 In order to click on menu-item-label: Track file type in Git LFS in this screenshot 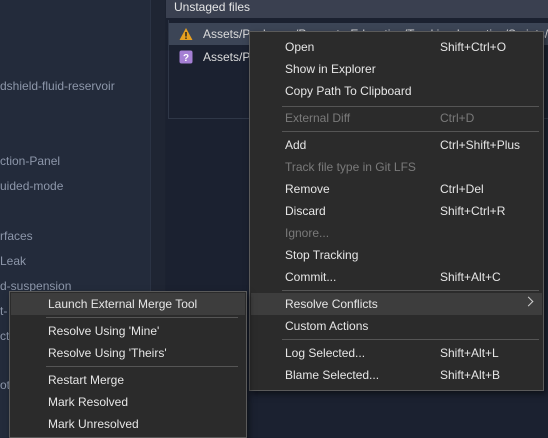, I will do `click(350, 167)`.